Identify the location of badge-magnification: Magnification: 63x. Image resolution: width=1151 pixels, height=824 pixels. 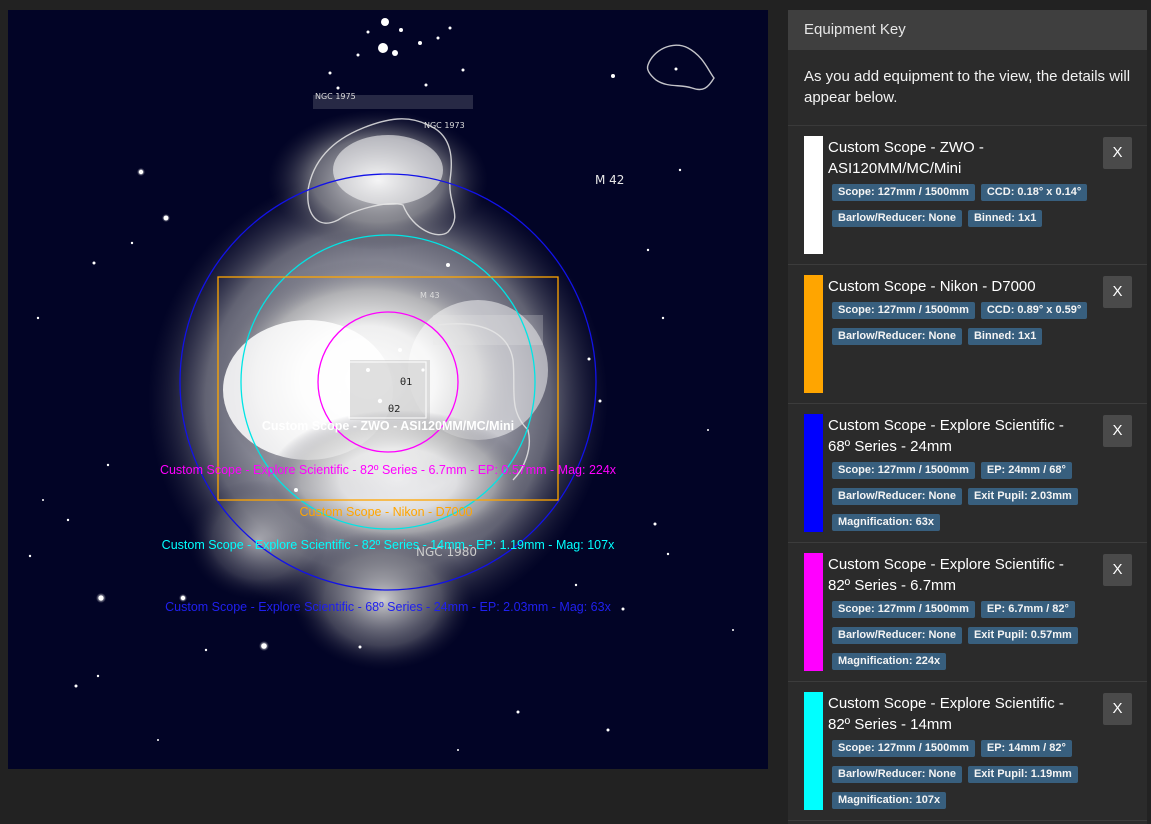
(886, 522).